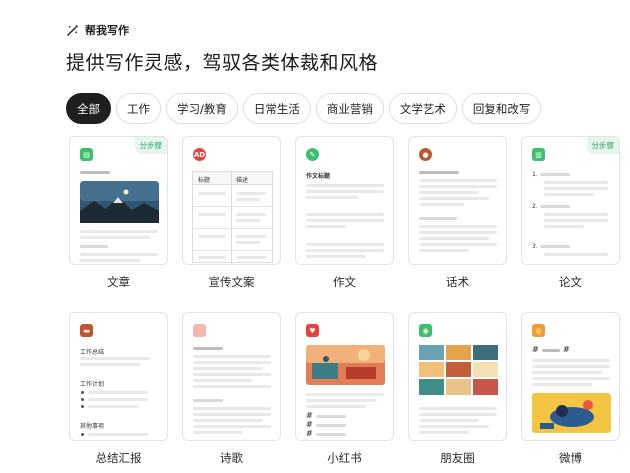  Describe the element at coordinates (457, 458) in the screenshot. I see `template-label-moments: 朋友圈` at that location.